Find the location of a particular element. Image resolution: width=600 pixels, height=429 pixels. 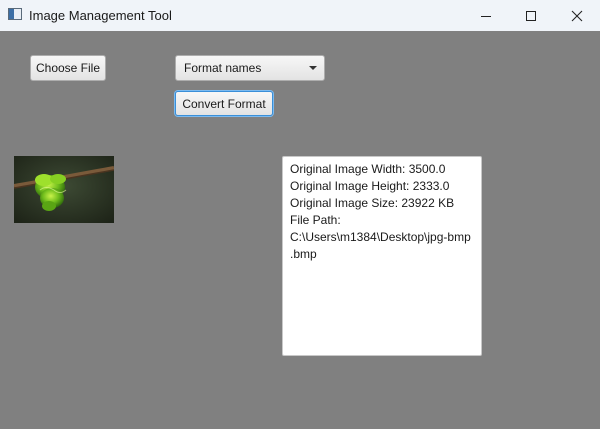

window-title: Image Management Tool is located at coordinates (100, 15).